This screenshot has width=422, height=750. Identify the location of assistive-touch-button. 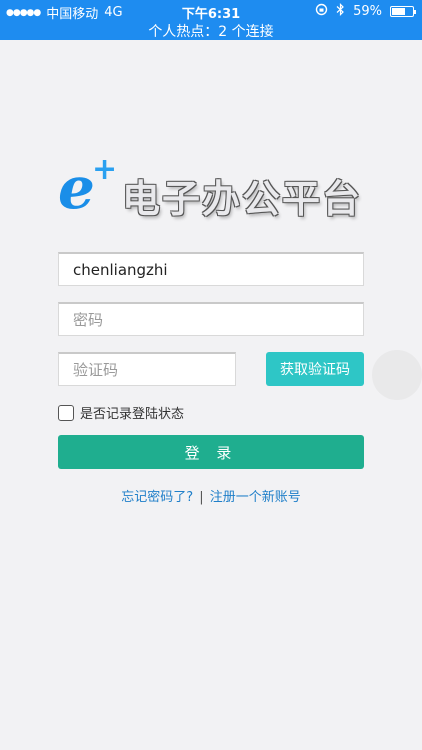
(397, 375).